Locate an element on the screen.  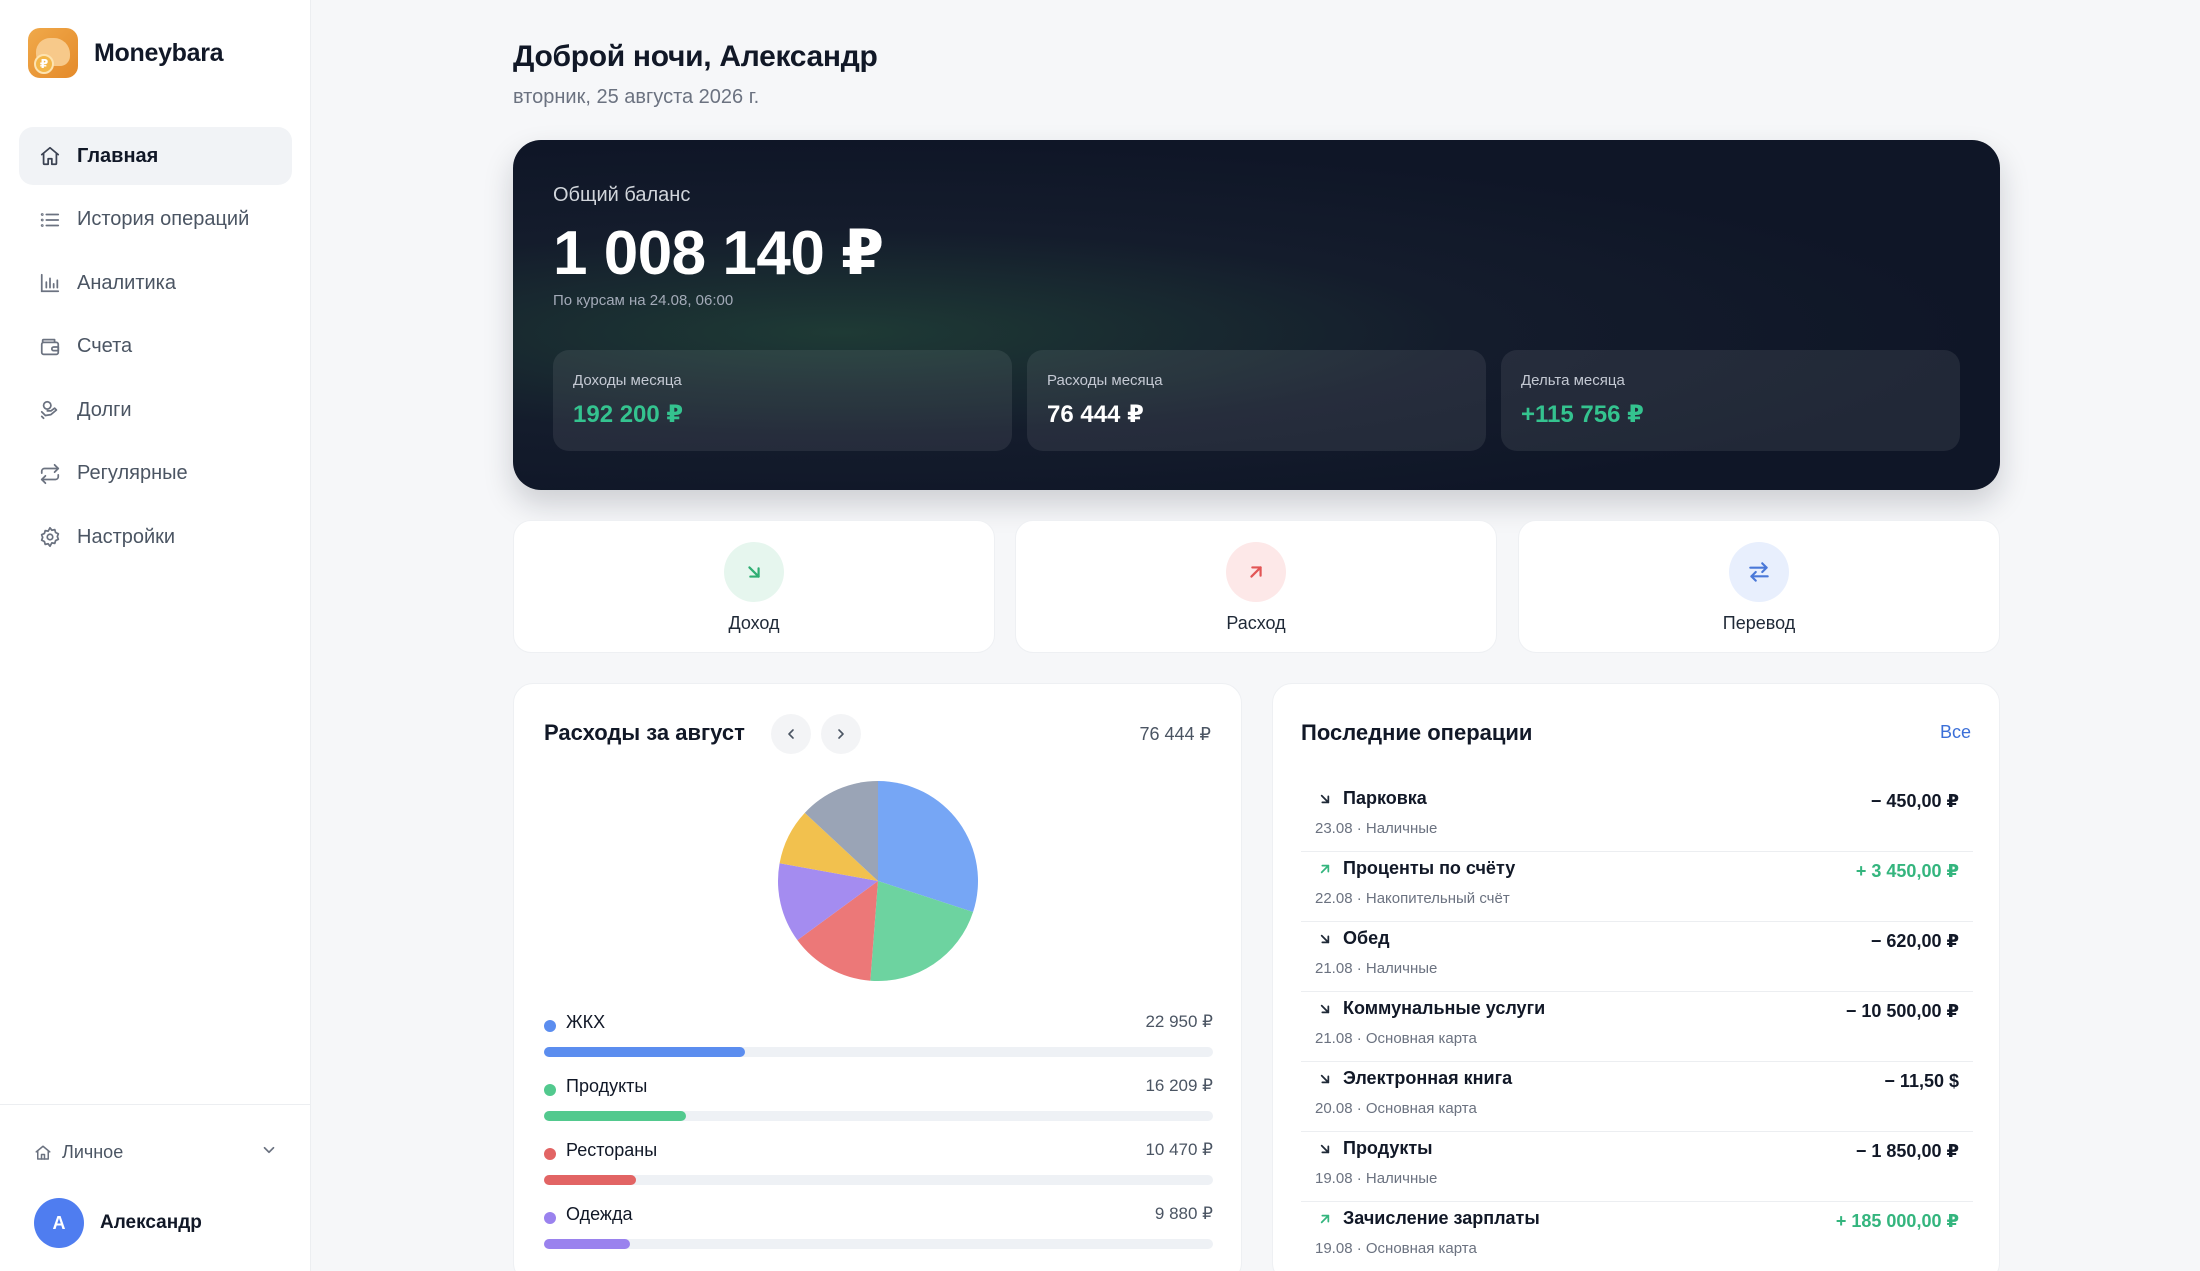
operation-name: Парковка is located at coordinates (1385, 798).